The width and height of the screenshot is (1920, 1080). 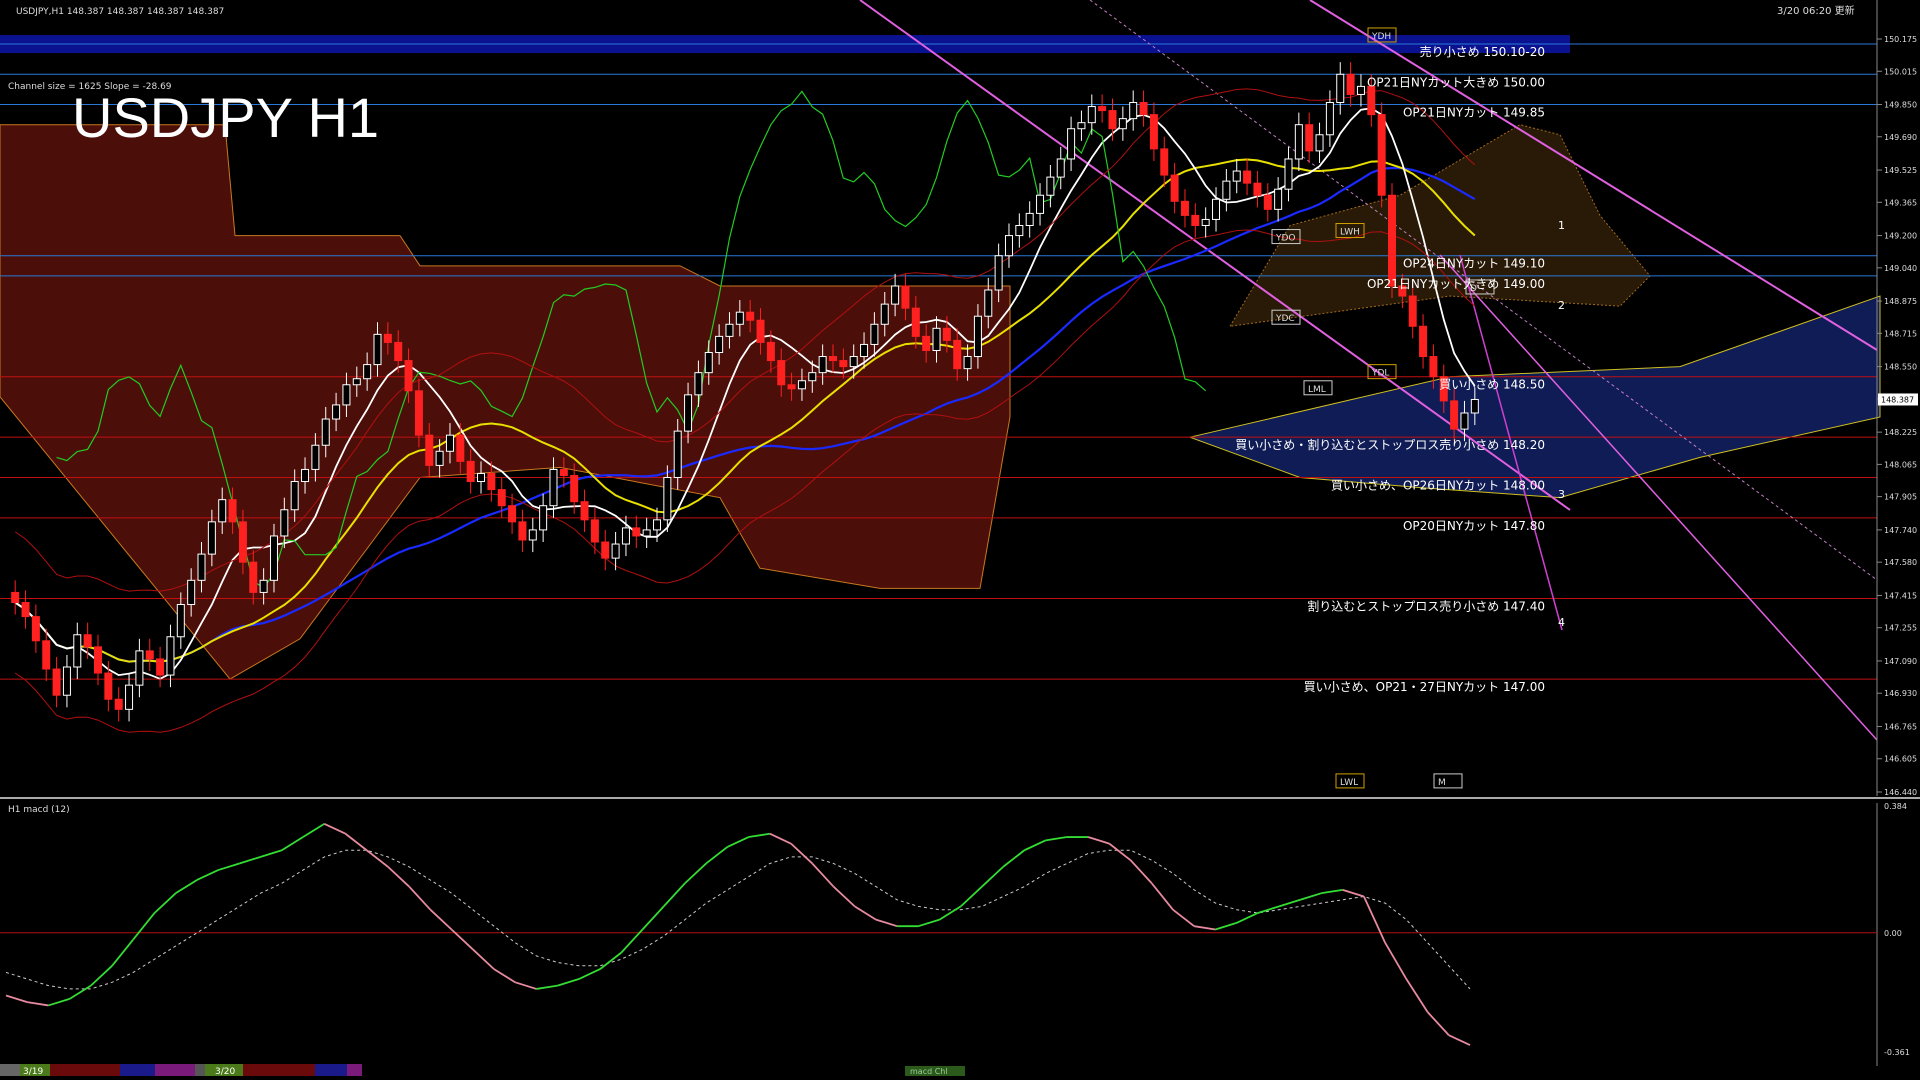 What do you see at coordinates (1349, 783) in the screenshot?
I see `marker-label: LWL` at bounding box center [1349, 783].